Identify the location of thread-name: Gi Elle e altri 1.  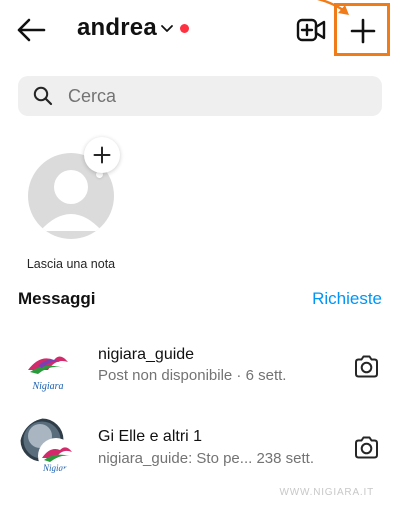
(150, 436).